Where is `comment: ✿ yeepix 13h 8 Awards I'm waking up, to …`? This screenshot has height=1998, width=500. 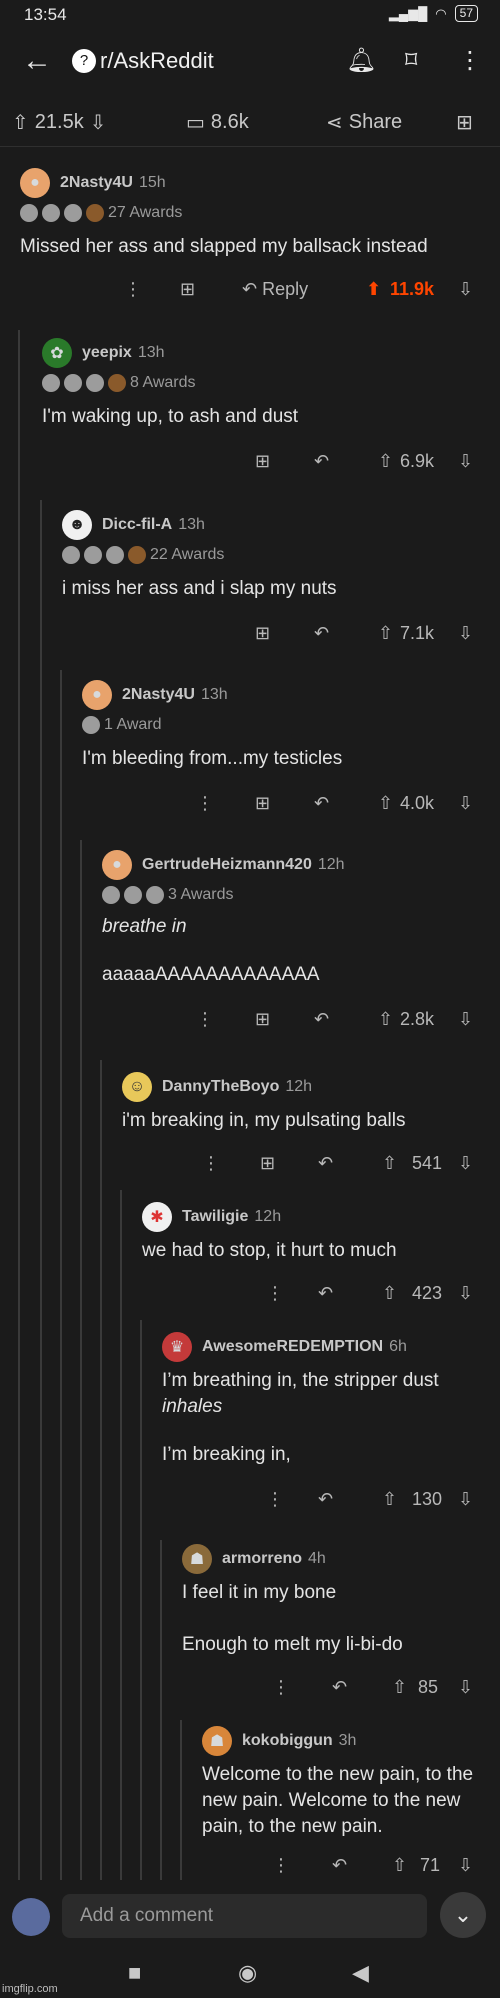 comment: ✿ yeepix 13h 8 Awards I'm waking up, to … is located at coordinates (262, 409).